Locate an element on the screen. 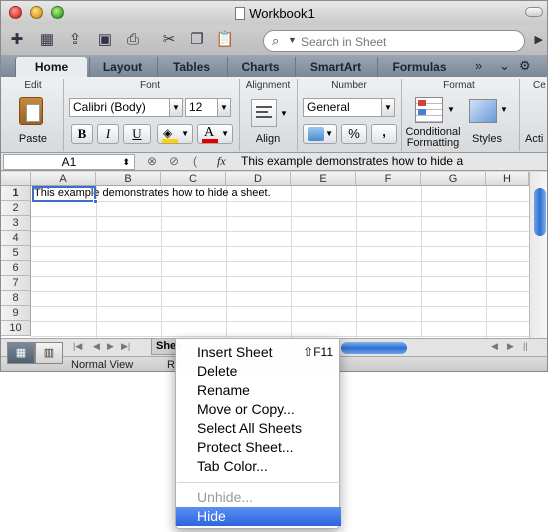 The image size is (548, 532). prev-sheet-icon: ◀ is located at coordinates (96, 346).